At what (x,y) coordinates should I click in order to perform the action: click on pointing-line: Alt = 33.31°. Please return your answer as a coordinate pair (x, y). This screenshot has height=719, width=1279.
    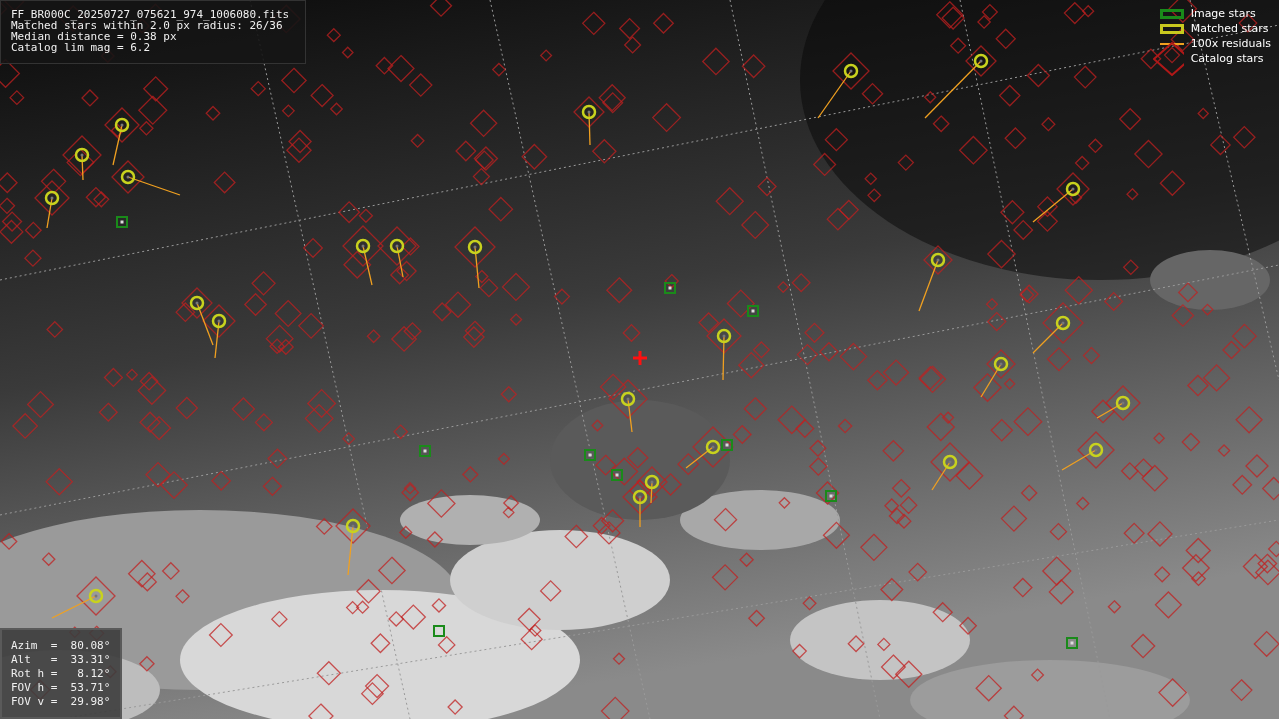
    Looking at the image, I should click on (61, 659).